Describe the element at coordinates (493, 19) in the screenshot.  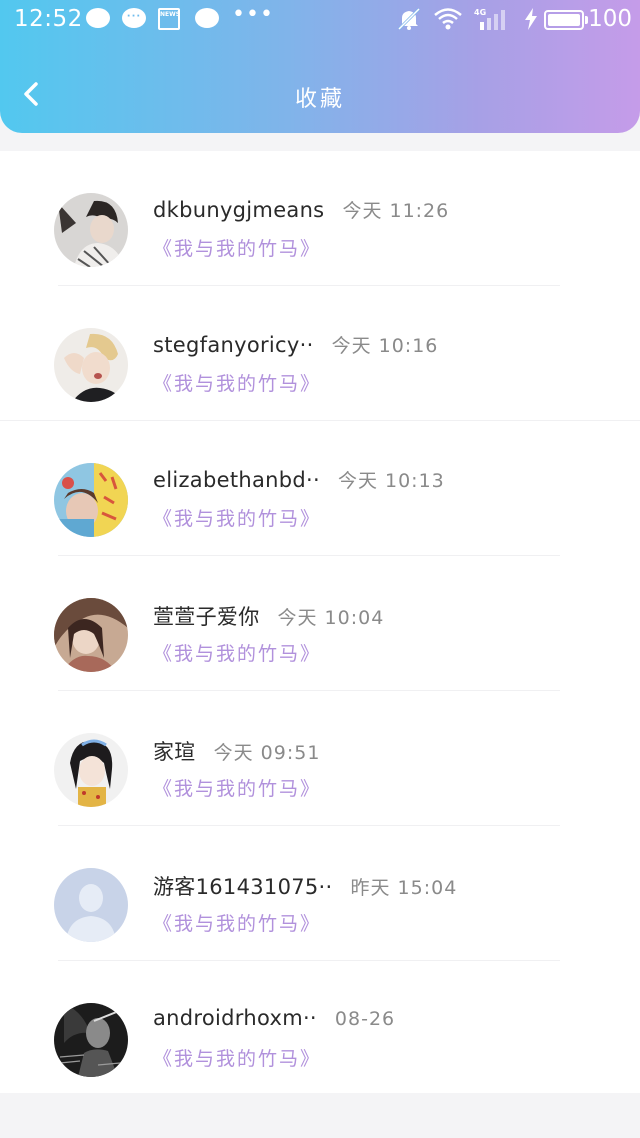
I see `signal-icon: 4G` at that location.